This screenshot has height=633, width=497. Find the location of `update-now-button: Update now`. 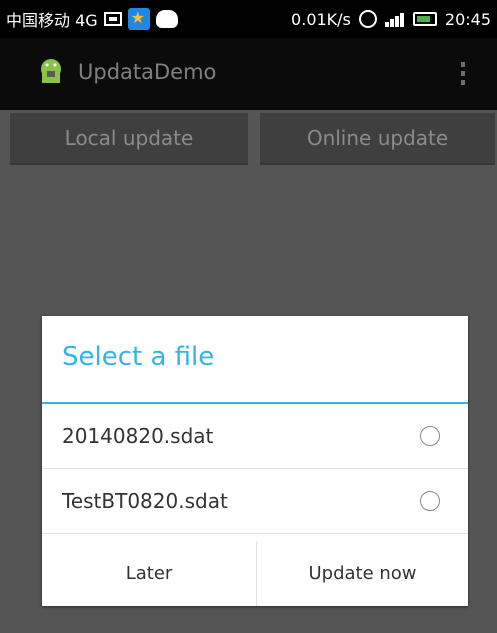

update-now-button: Update now is located at coordinates (362, 573).